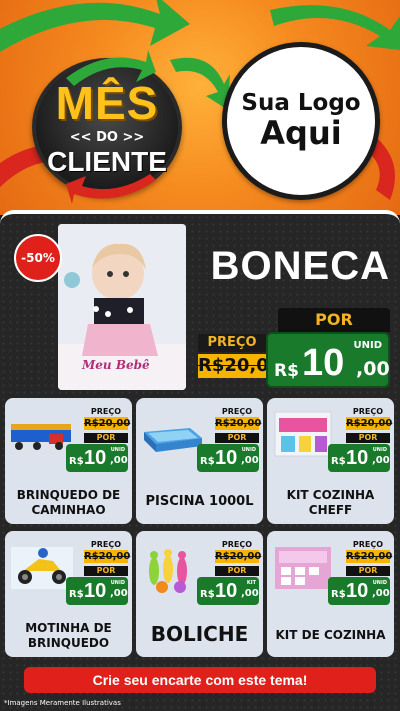  I want to click on hero-old-price: R$20,00, so click(240, 366).